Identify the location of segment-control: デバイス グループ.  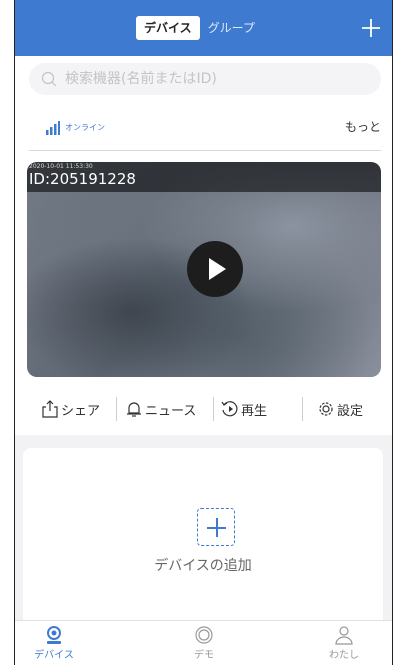
(199, 28).